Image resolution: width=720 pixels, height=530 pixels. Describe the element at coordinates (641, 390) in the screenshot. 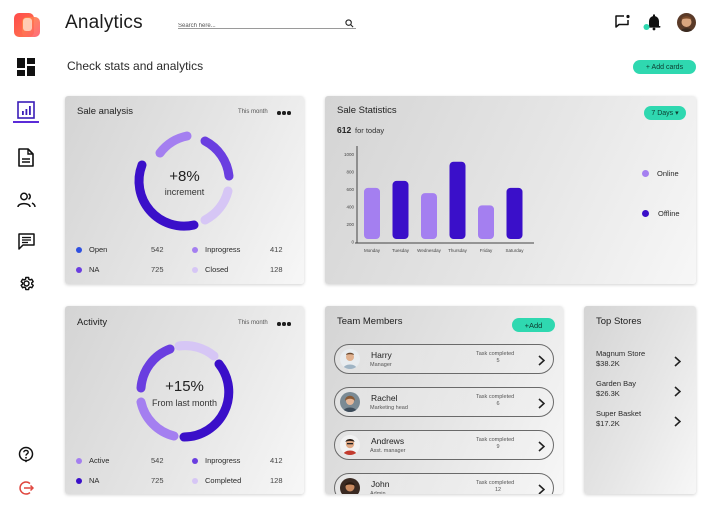

I see `store-item: Garden Bay $26.3K` at that location.